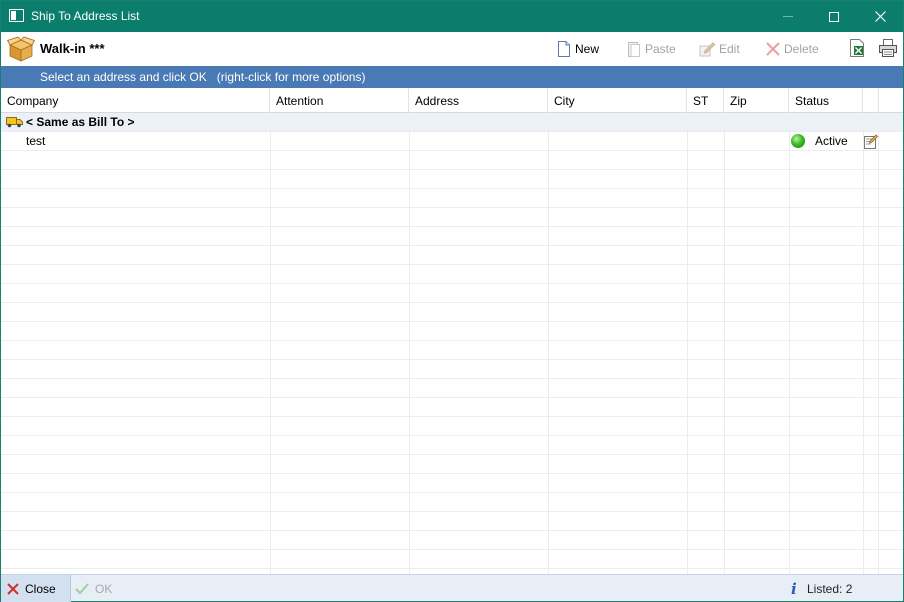  Describe the element at coordinates (660, 49) in the screenshot. I see `paste-label: Paste` at that location.